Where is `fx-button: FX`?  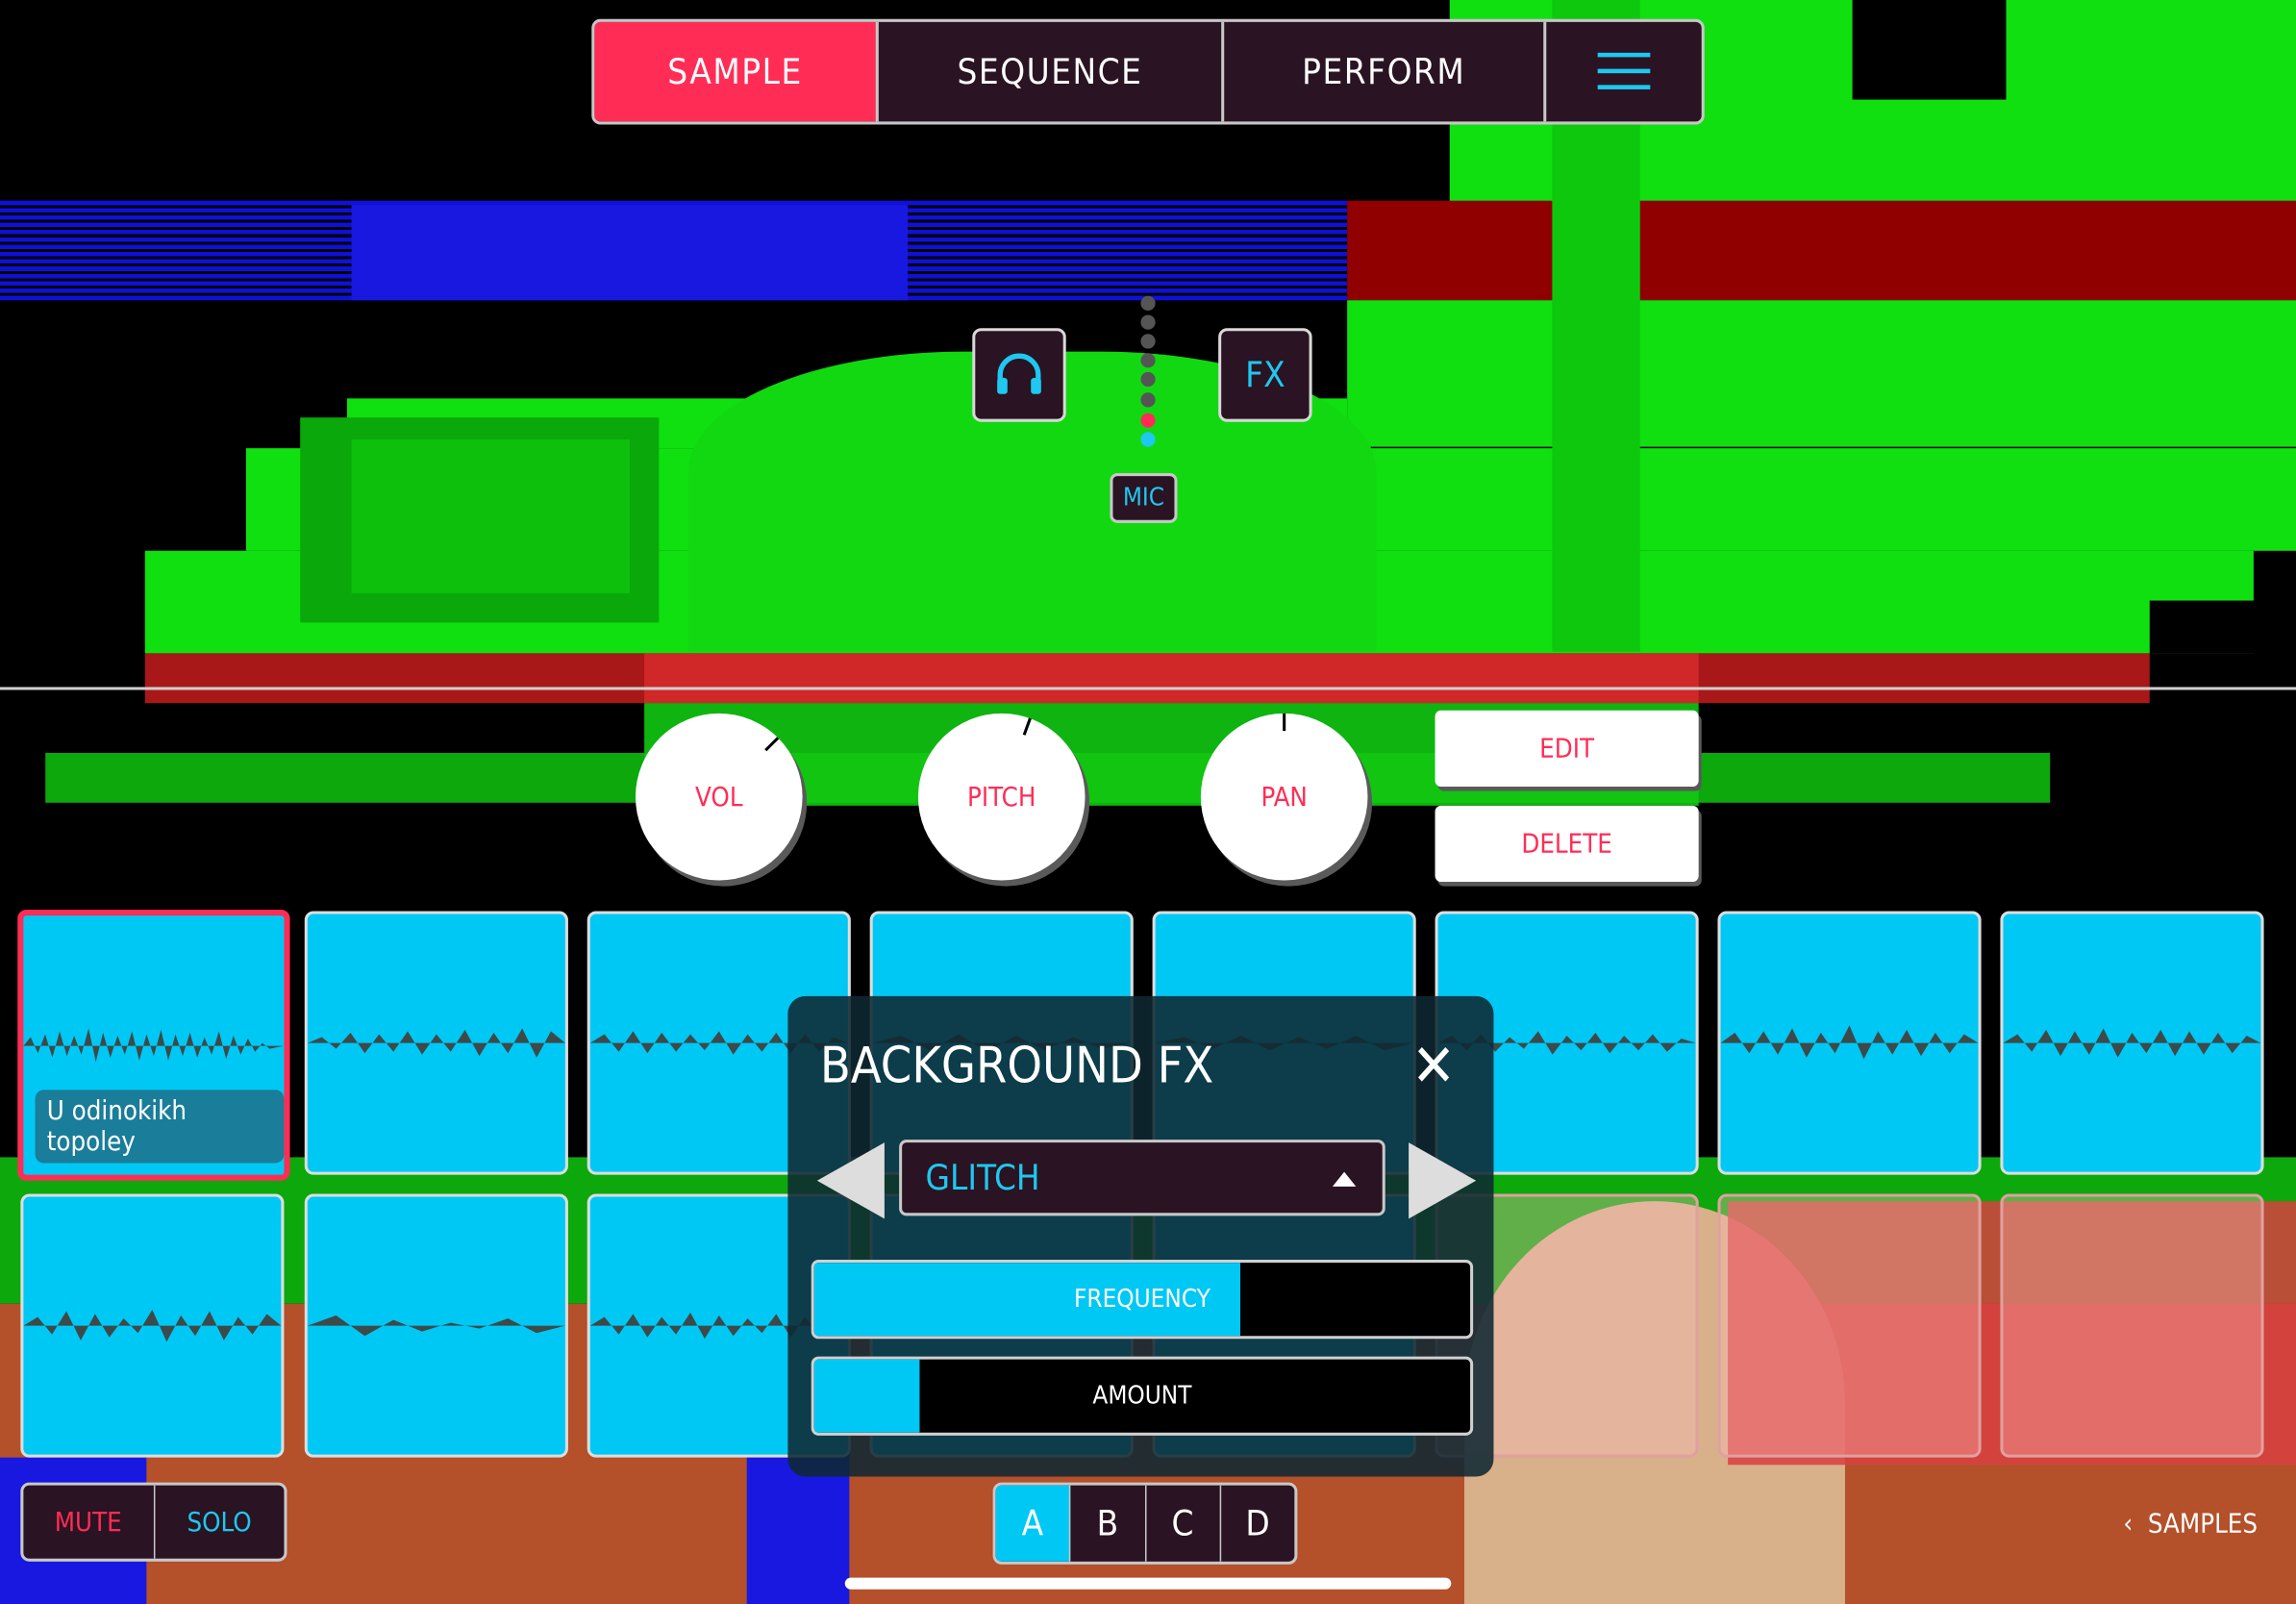
fx-button: FX is located at coordinates (1265, 375).